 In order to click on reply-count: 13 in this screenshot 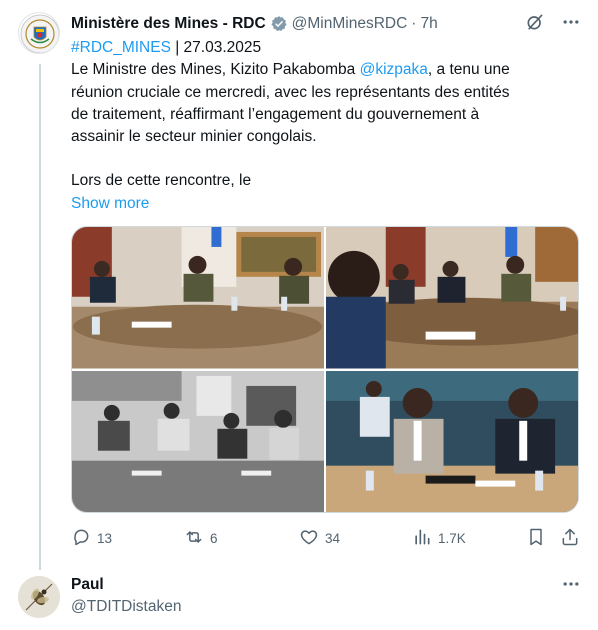, I will do `click(105, 538)`.